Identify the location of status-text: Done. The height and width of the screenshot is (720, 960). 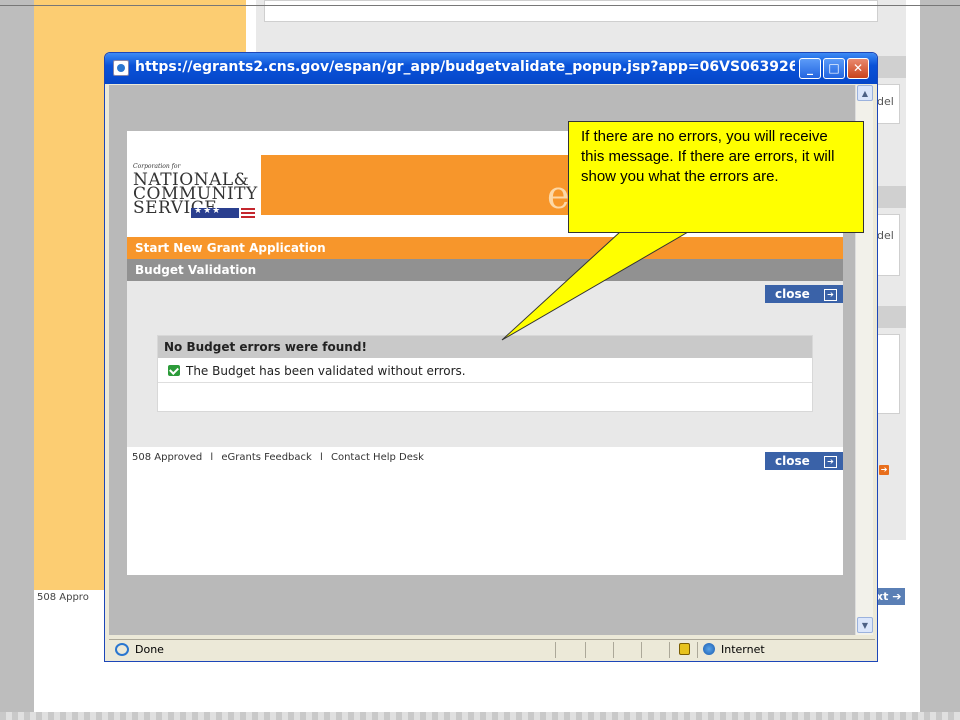
(149, 649).